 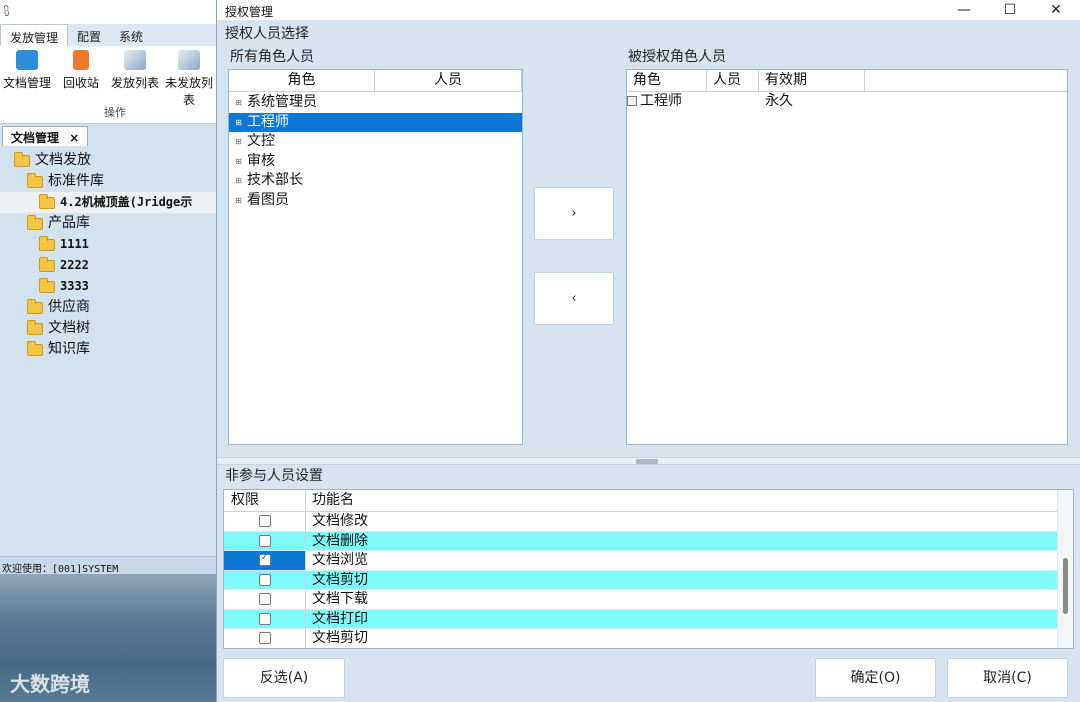 What do you see at coordinates (109, 349) in the screenshot?
I see `tree-node: 知识库` at bounding box center [109, 349].